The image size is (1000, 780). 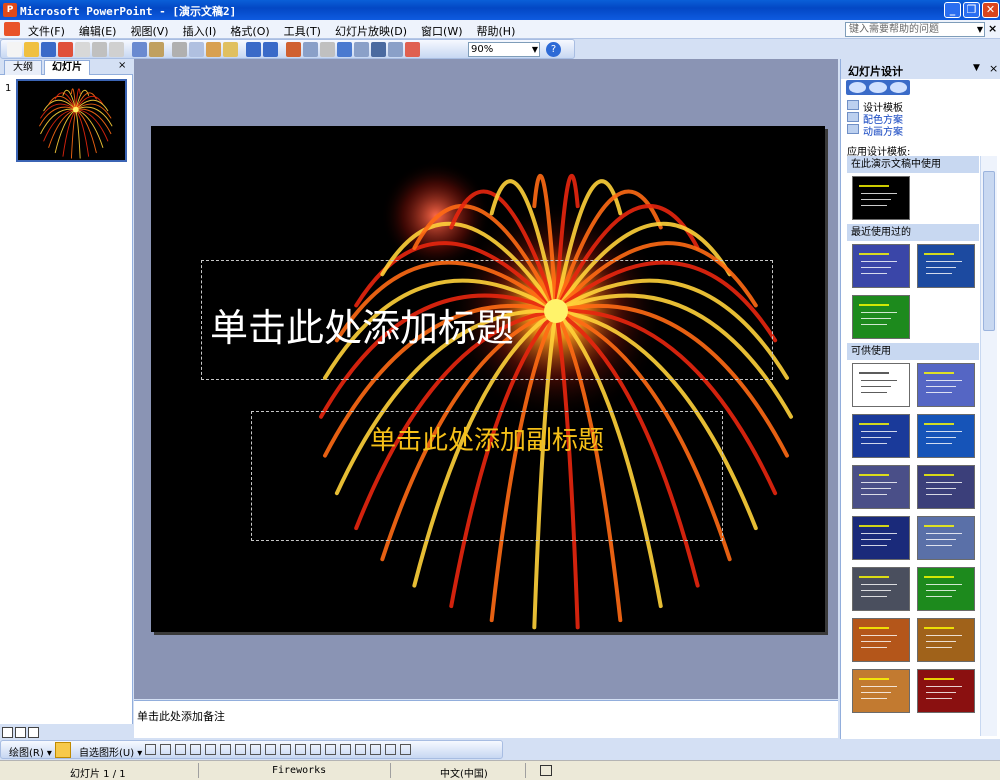 What do you see at coordinates (504, 49) in the screenshot?
I see `zoom-select: 90% ▼` at bounding box center [504, 49].